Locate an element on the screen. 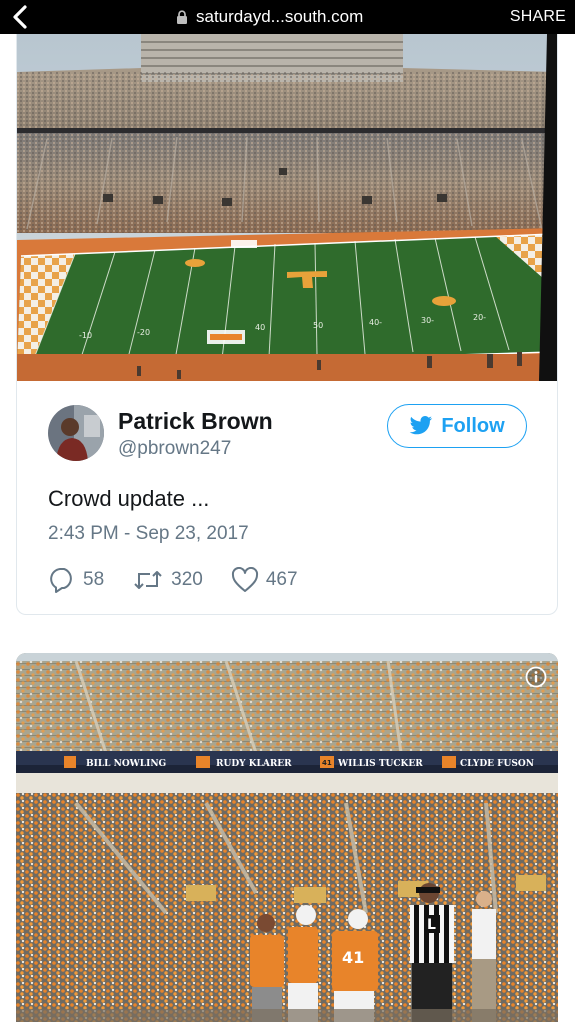 This screenshot has width=575, height=1022. info-button is located at coordinates (536, 677).